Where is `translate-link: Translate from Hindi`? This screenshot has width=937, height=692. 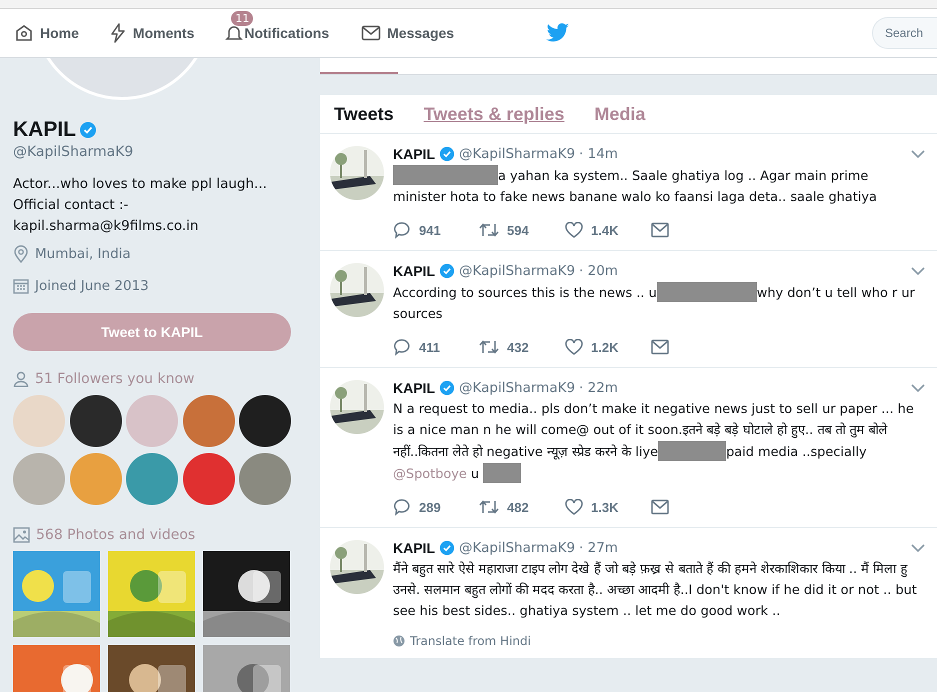 translate-link: Translate from Hindi is located at coordinates (470, 641).